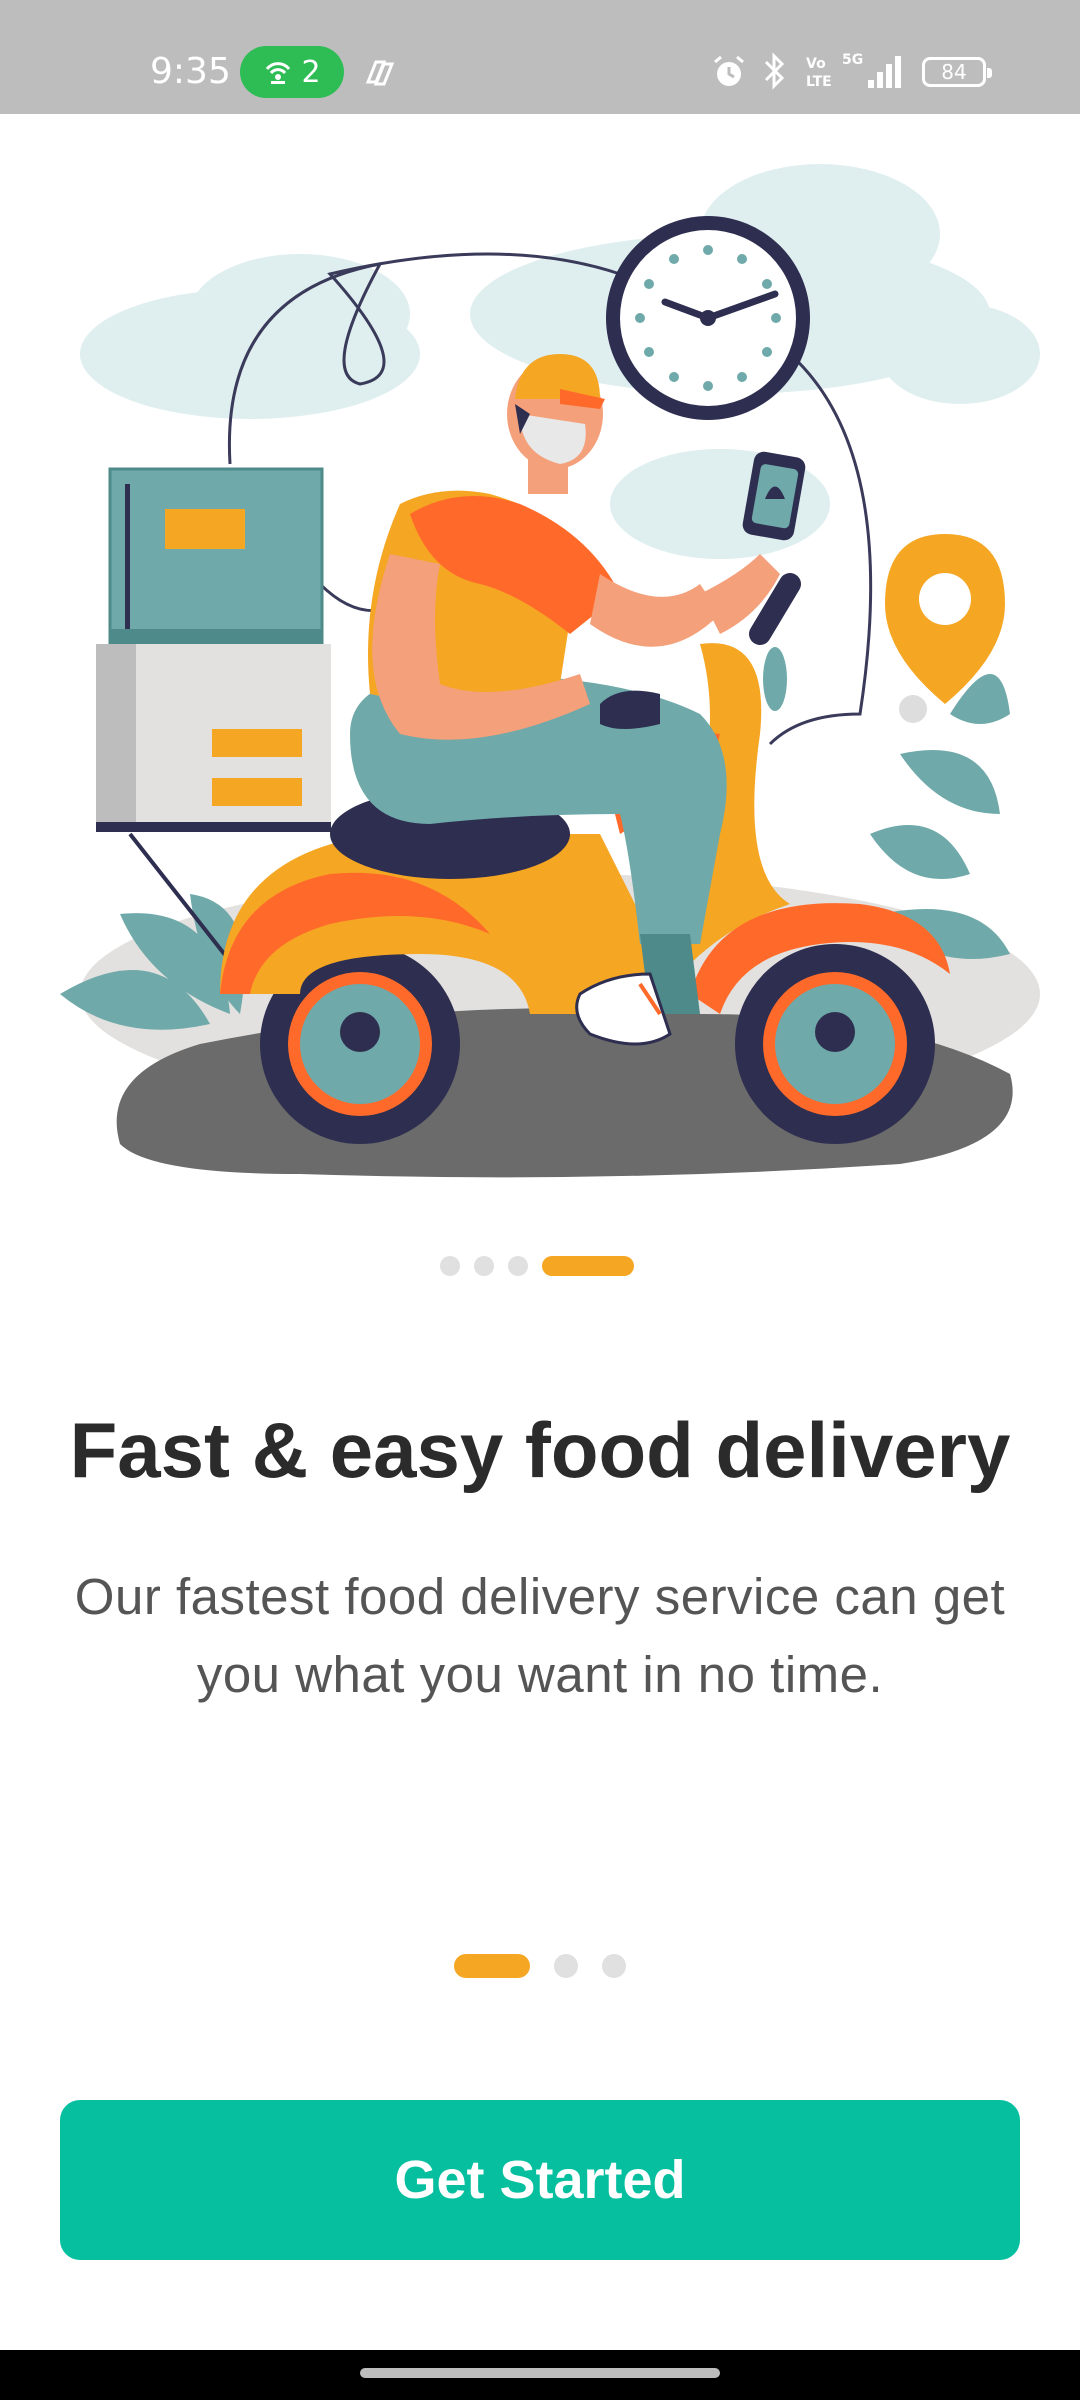 The height and width of the screenshot is (2400, 1080). Describe the element at coordinates (852, 60) in the screenshot. I see `svg-text: 5G` at that location.